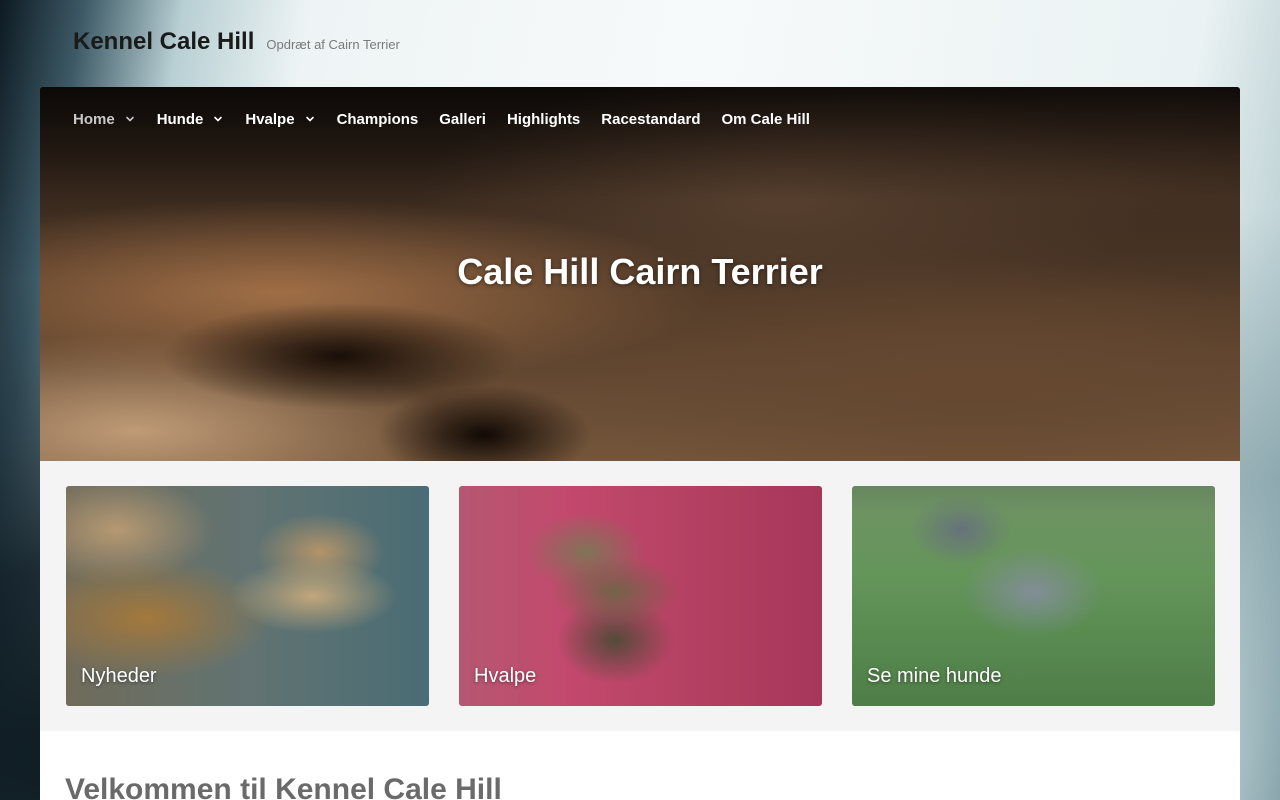  I want to click on hero-title: Cale Hill Cairn Terrier, so click(640, 271).